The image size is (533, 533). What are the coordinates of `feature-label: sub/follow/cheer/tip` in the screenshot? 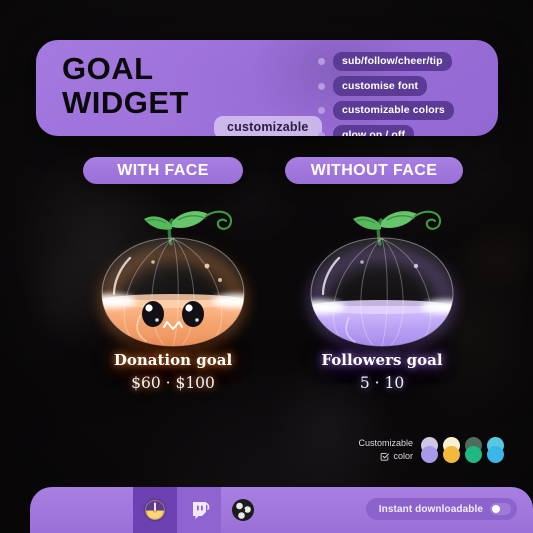 It's located at (392, 61).